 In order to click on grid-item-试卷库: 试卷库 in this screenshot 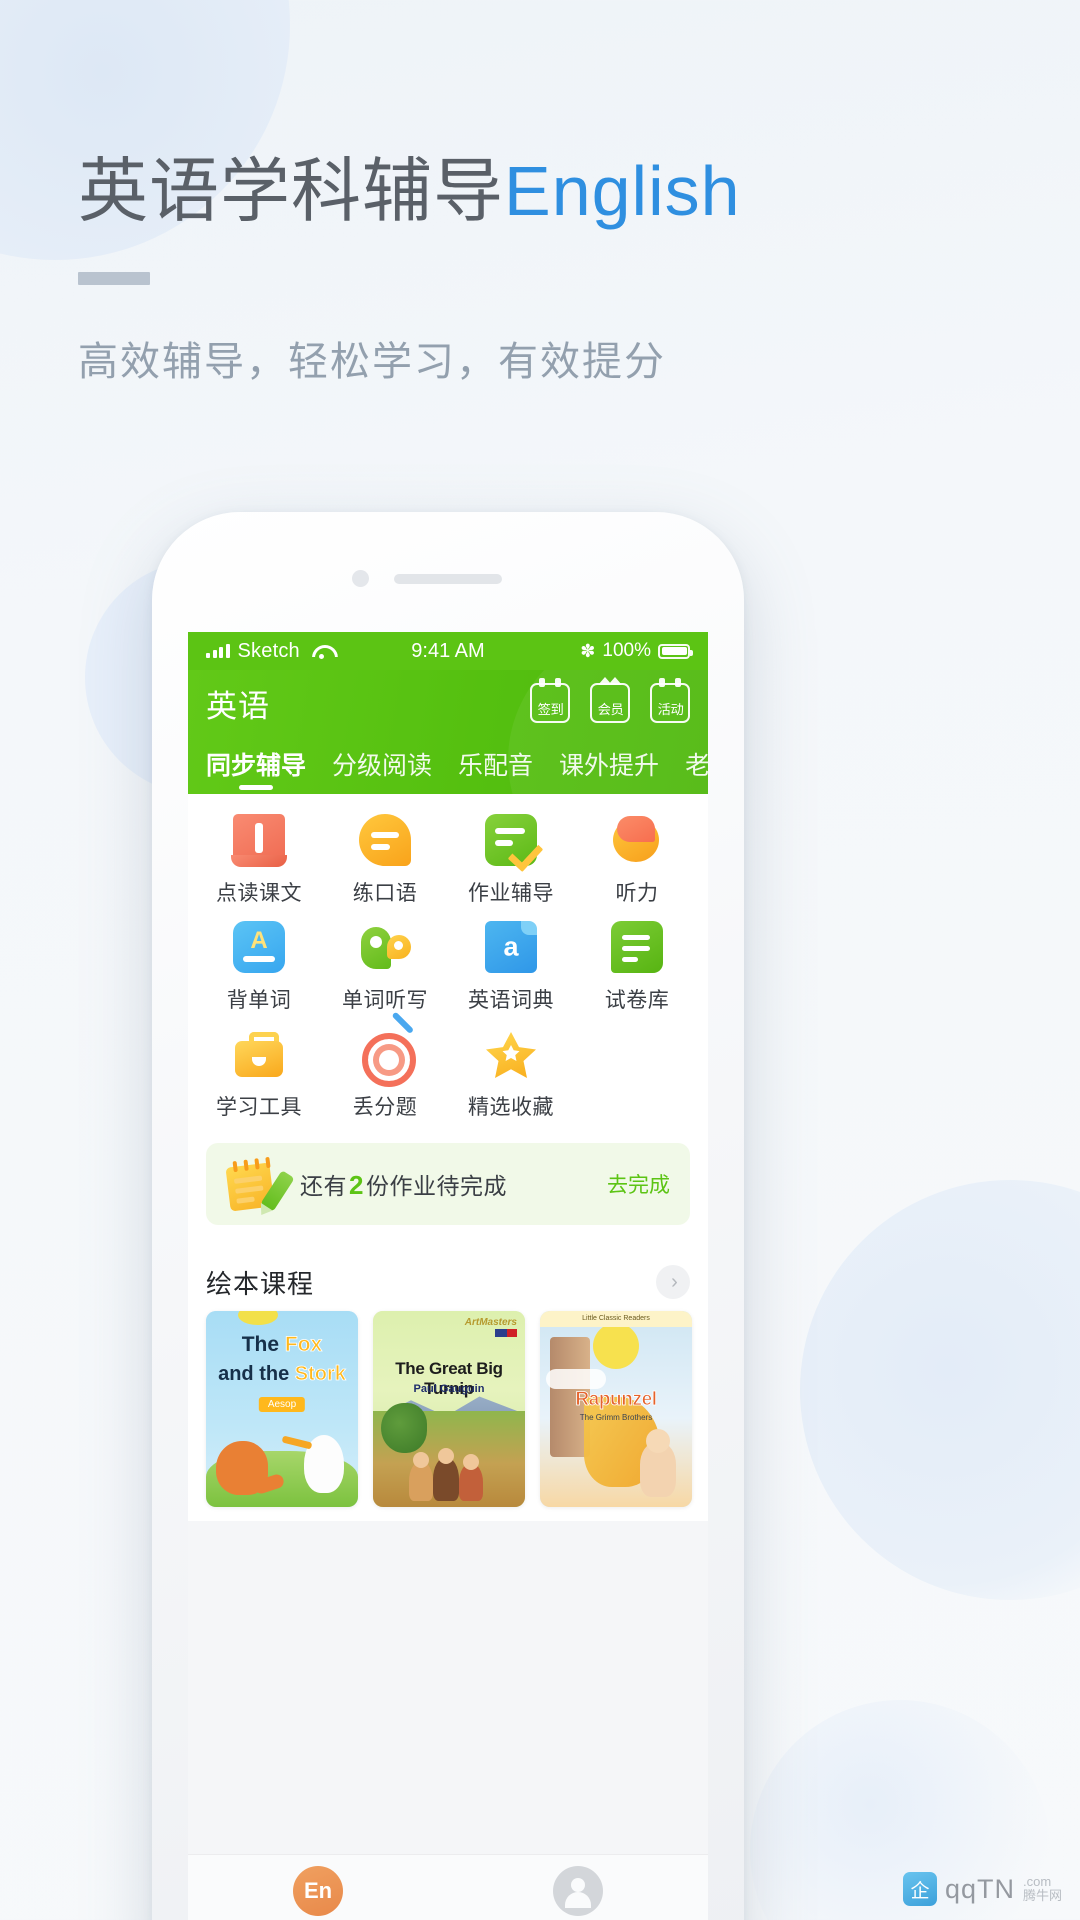, I will do `click(637, 967)`.